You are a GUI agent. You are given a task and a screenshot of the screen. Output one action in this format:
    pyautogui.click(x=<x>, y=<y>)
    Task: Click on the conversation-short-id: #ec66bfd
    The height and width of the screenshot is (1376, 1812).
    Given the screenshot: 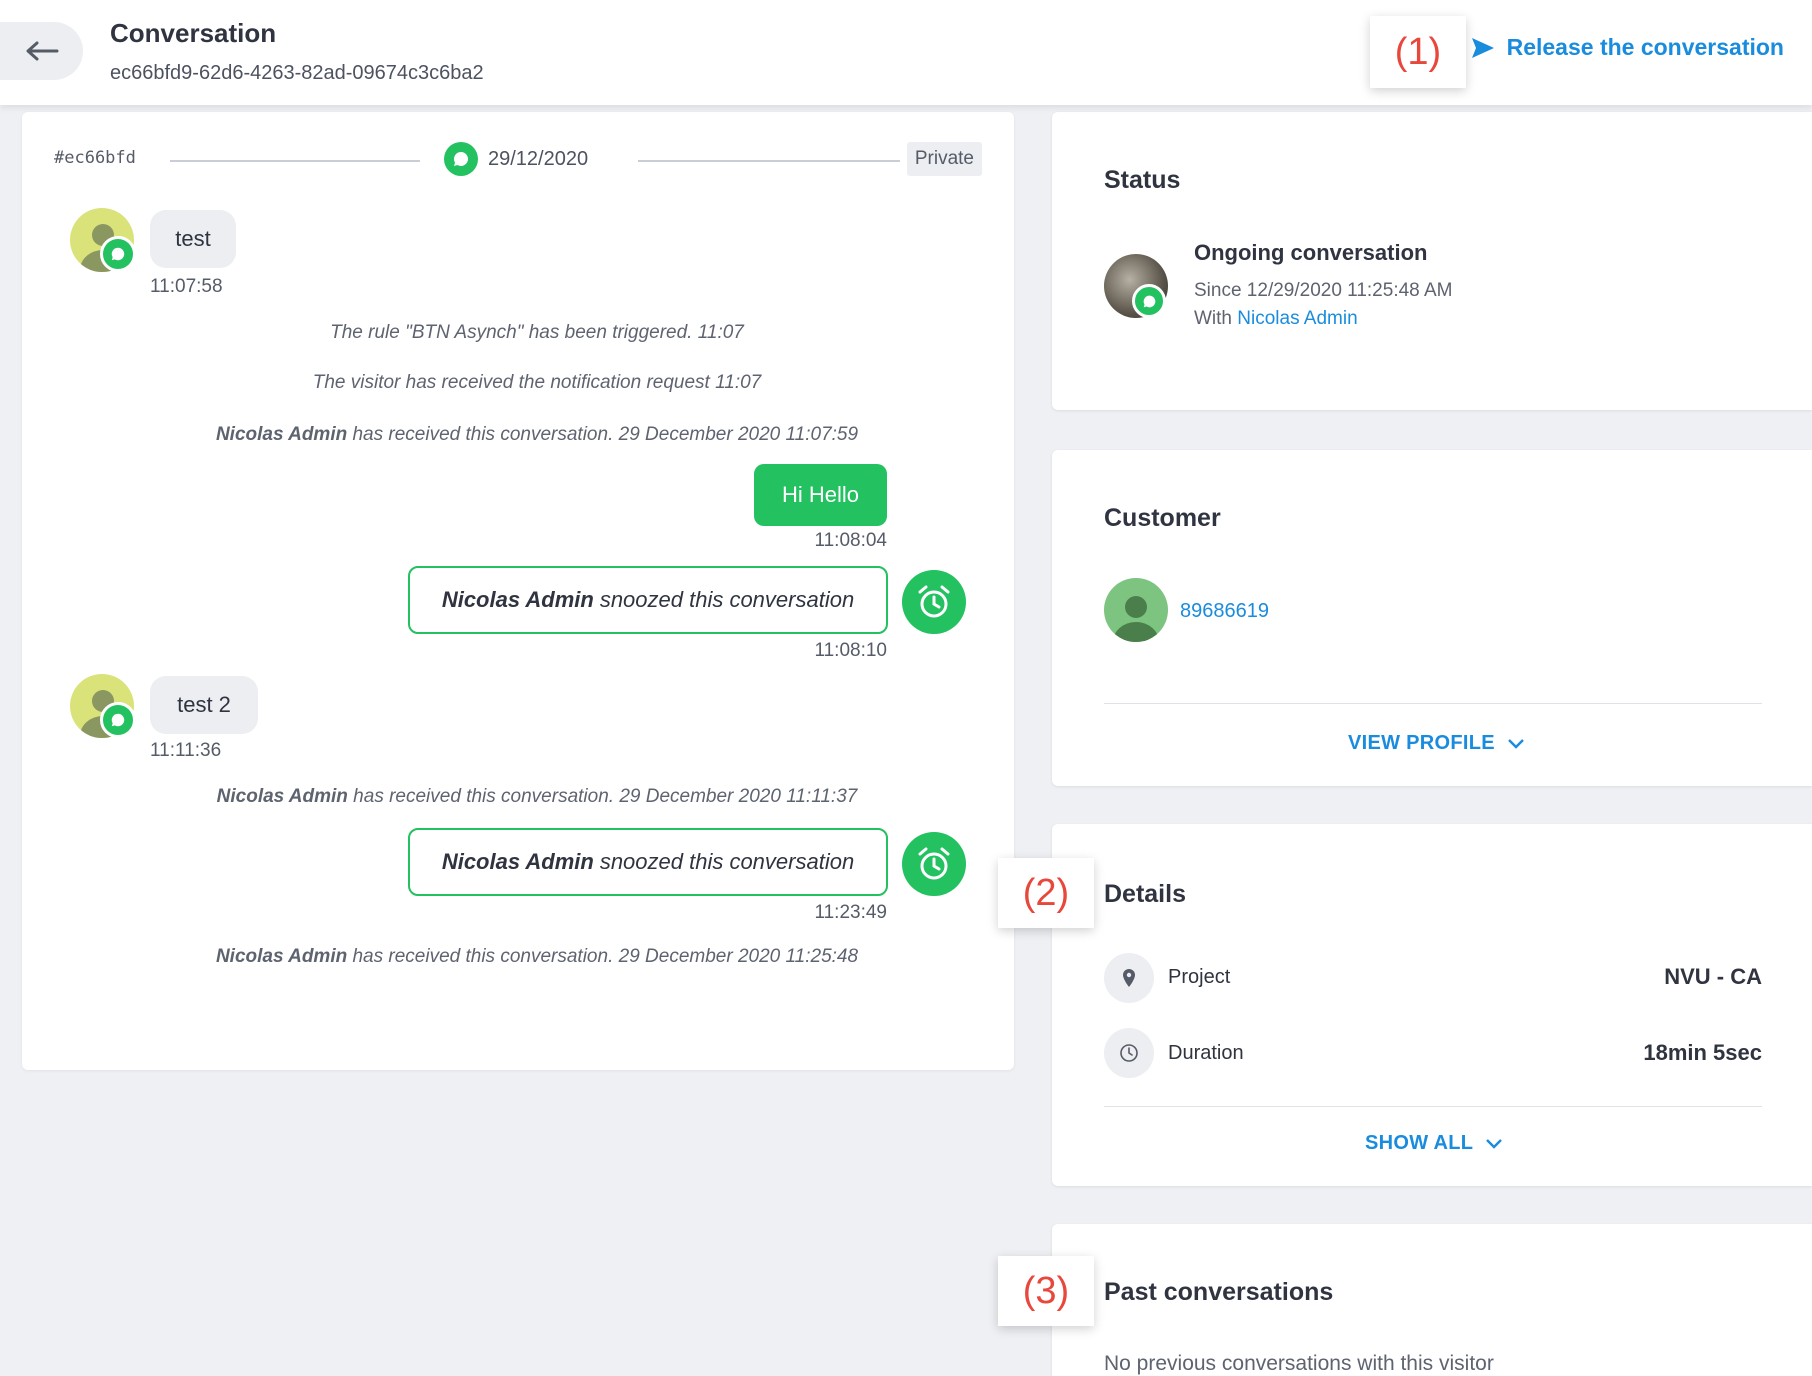 What is the action you would take?
    pyautogui.click(x=95, y=158)
    